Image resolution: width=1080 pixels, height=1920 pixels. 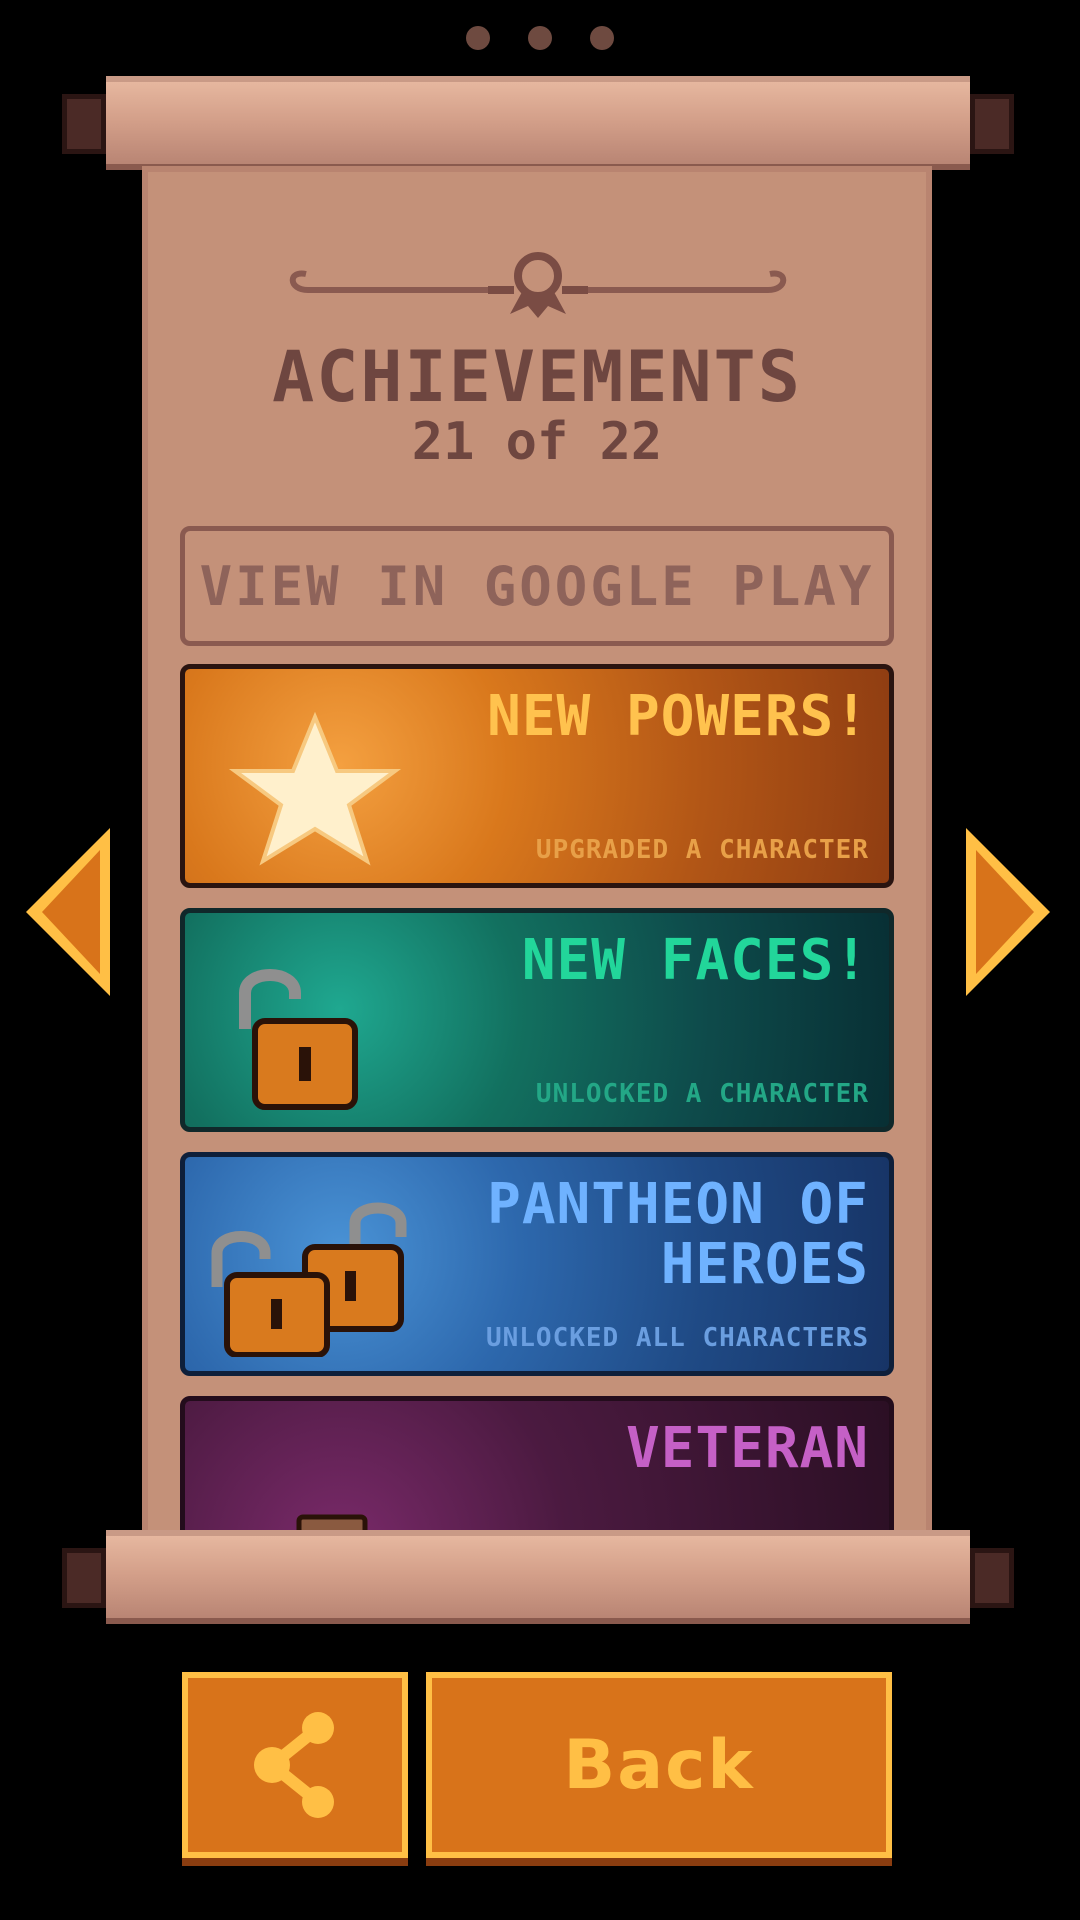 I want to click on achievement-count: 21 of 22, so click(x=537, y=442).